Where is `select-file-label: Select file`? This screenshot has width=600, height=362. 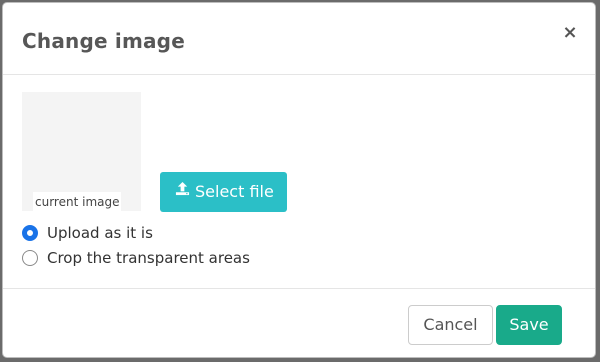
select-file-label: Select file is located at coordinates (234, 191).